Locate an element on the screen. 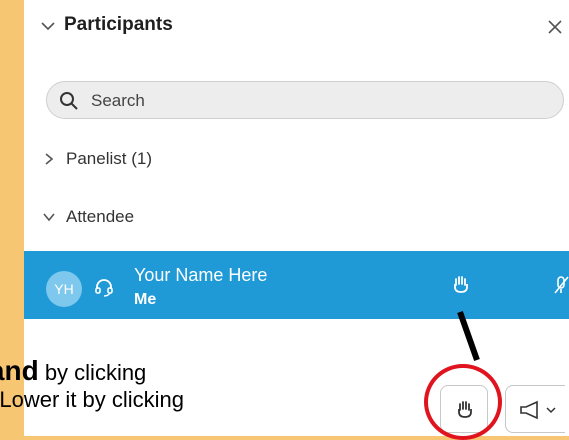  close-icon is located at coordinates (555, 27).